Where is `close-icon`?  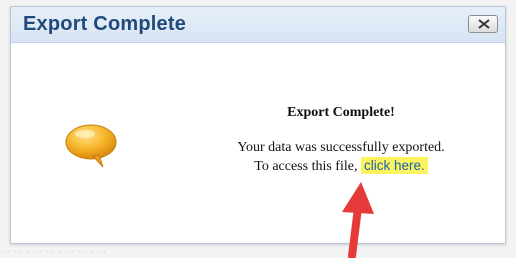
close-icon is located at coordinates (484, 24).